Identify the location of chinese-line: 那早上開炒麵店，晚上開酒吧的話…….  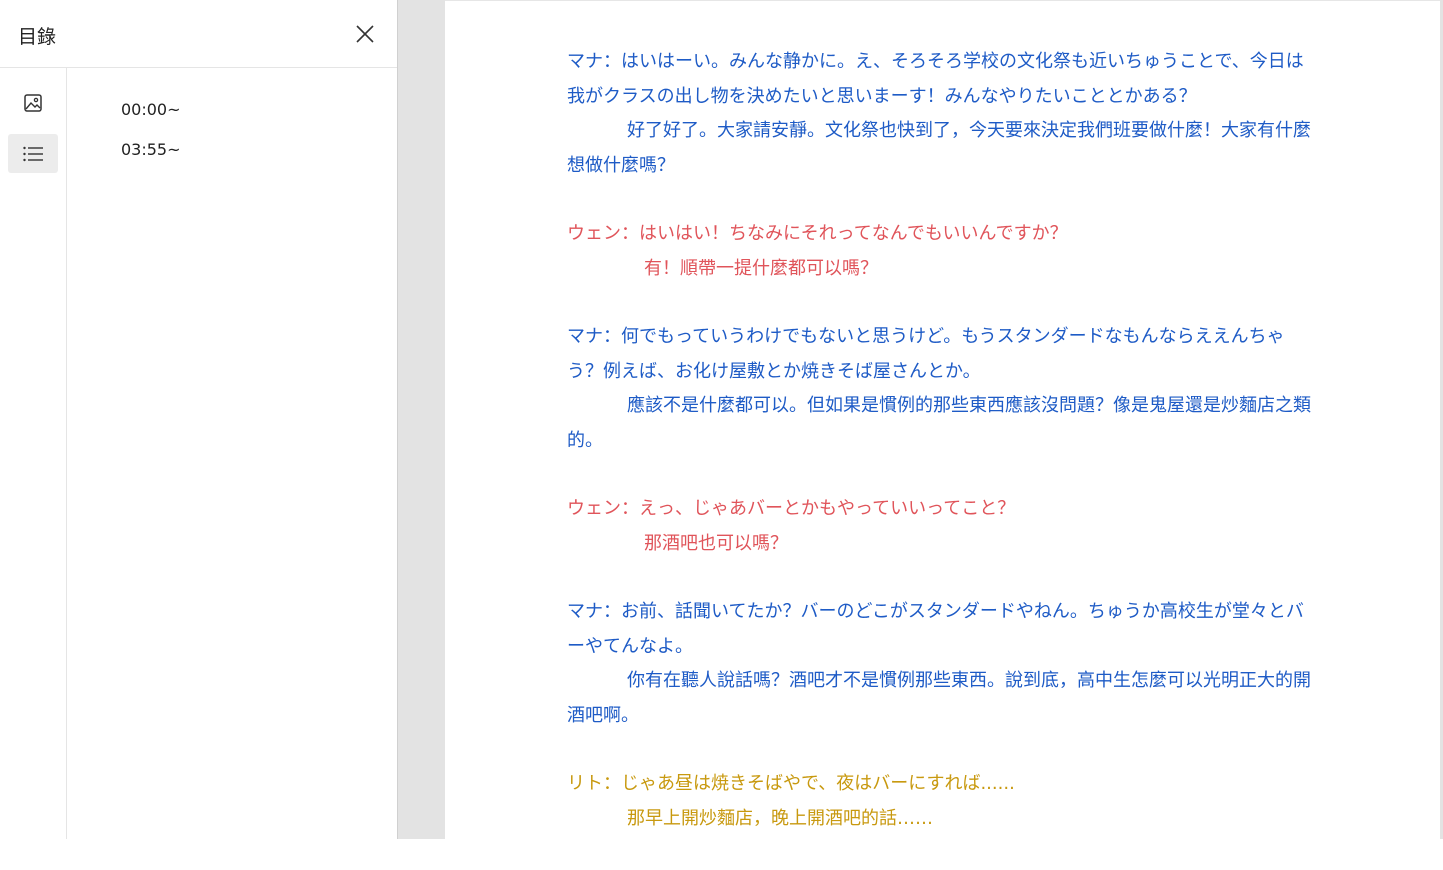
(780, 818).